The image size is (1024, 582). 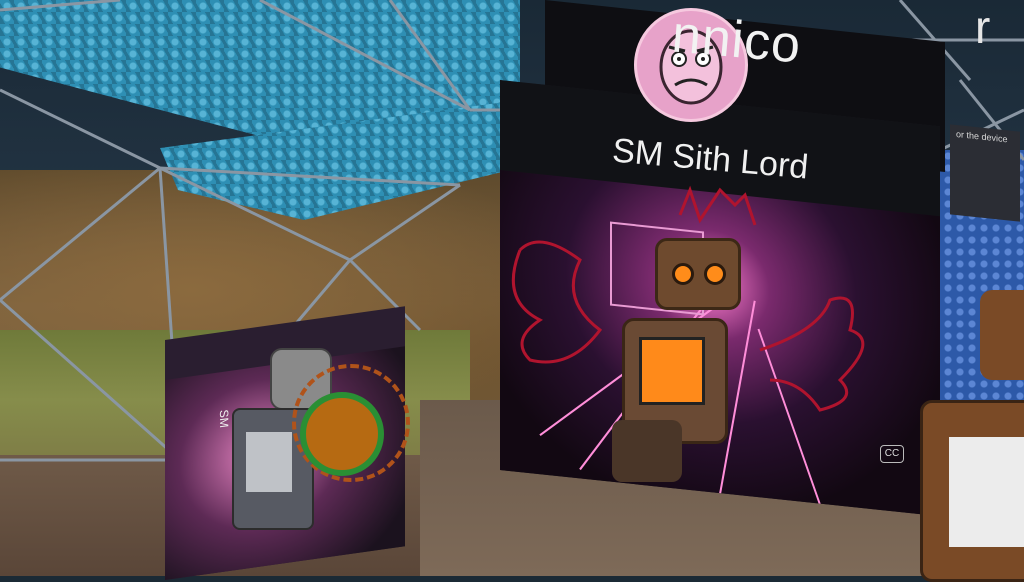 What do you see at coordinates (342, 434) in the screenshot?
I see `smiley-drawing` at bounding box center [342, 434].